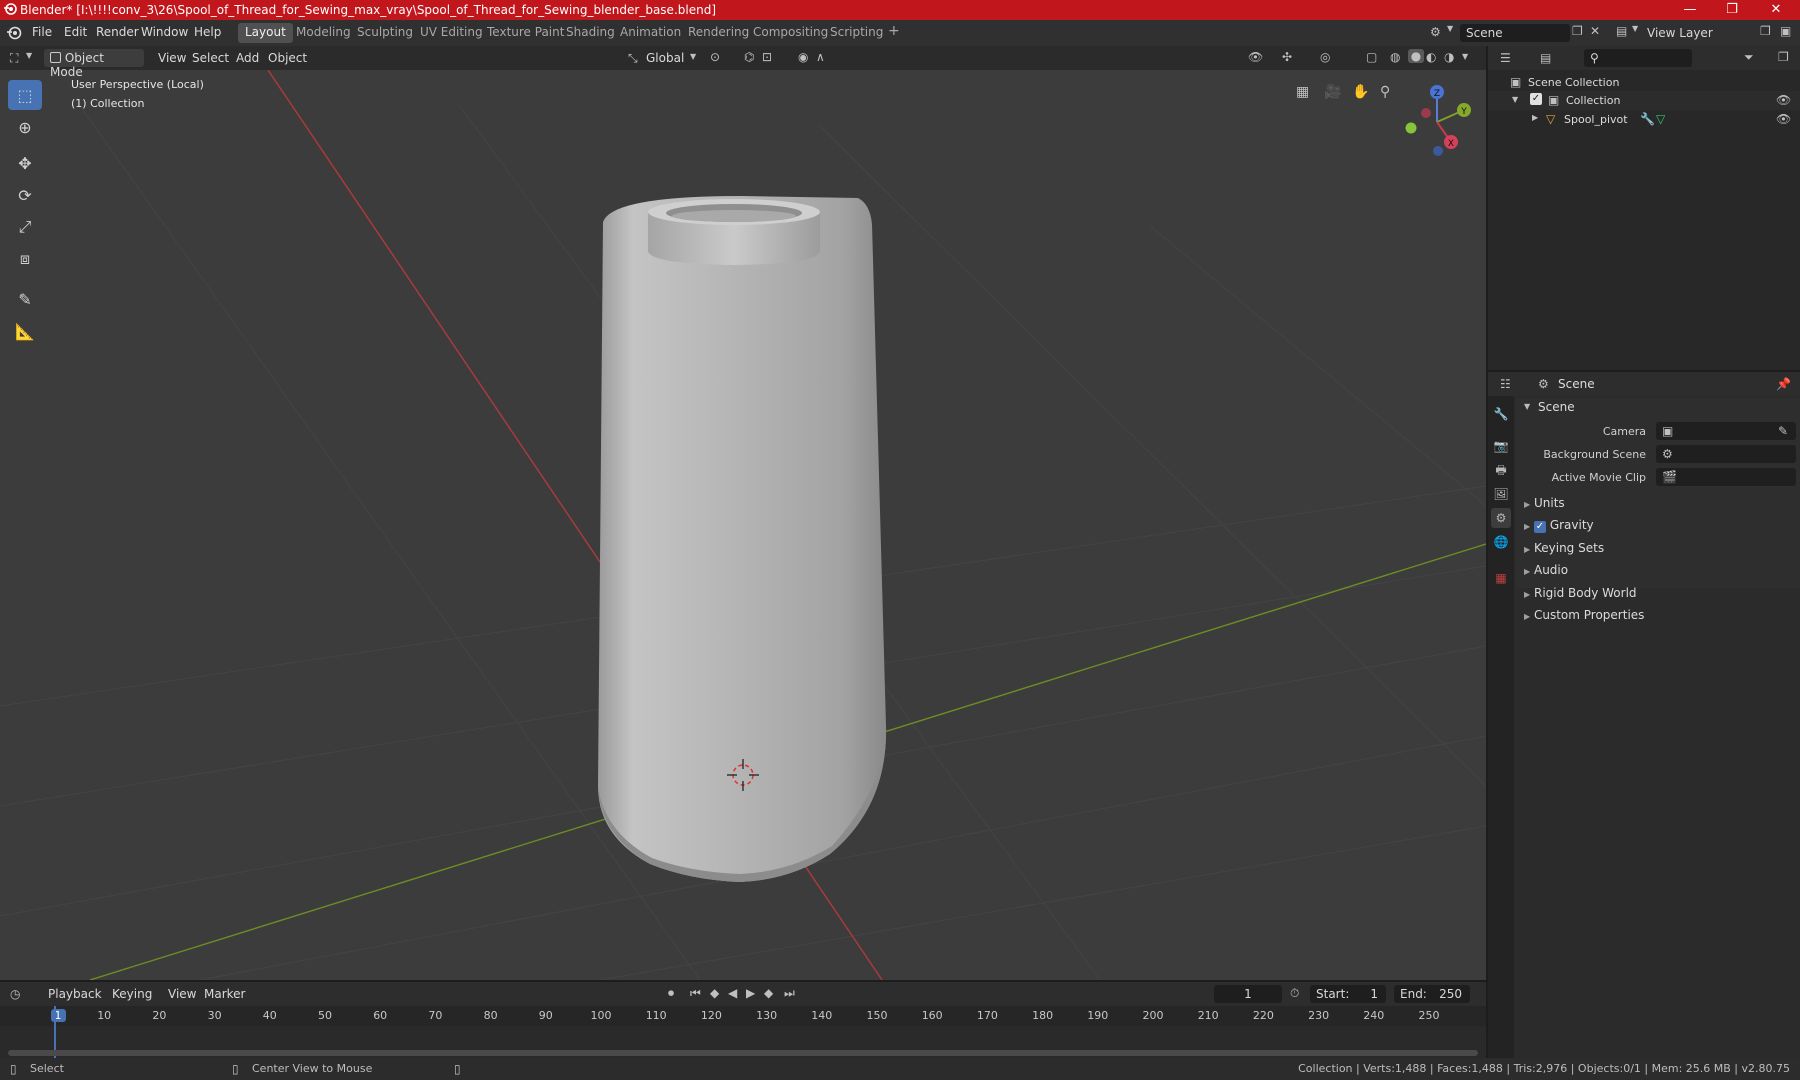  I want to click on play-icon: ▶, so click(750, 993).